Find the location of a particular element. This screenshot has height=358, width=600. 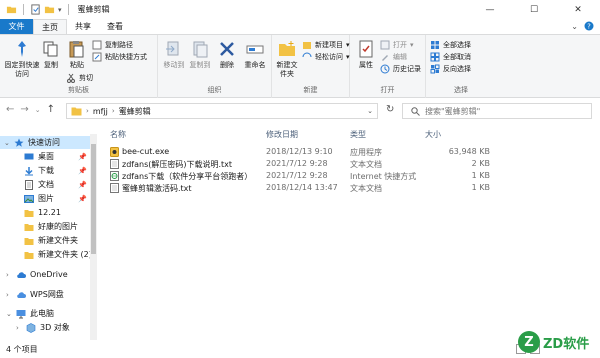

properties-button: 属性 is located at coordinates (366, 54).